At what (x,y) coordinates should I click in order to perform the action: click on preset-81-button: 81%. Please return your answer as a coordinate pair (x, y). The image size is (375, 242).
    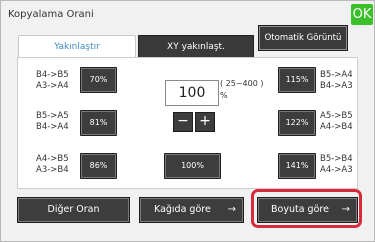
    Looking at the image, I should click on (98, 123).